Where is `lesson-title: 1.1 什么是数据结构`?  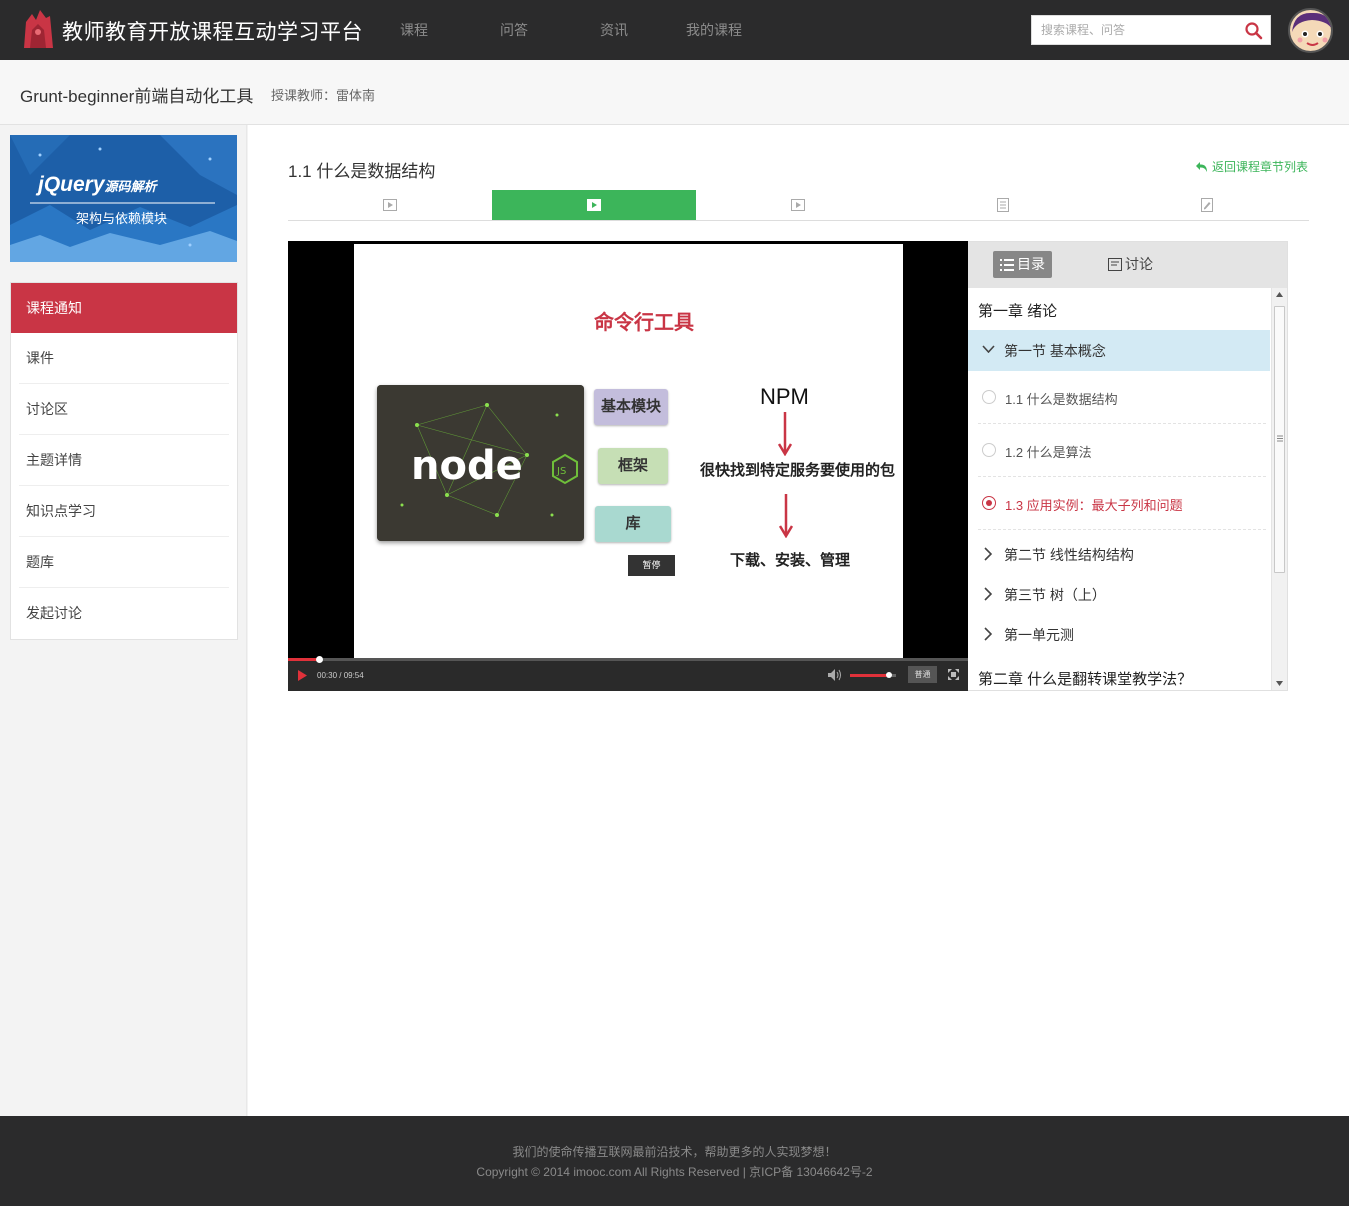 lesson-title: 1.1 什么是数据结构 is located at coordinates (362, 171).